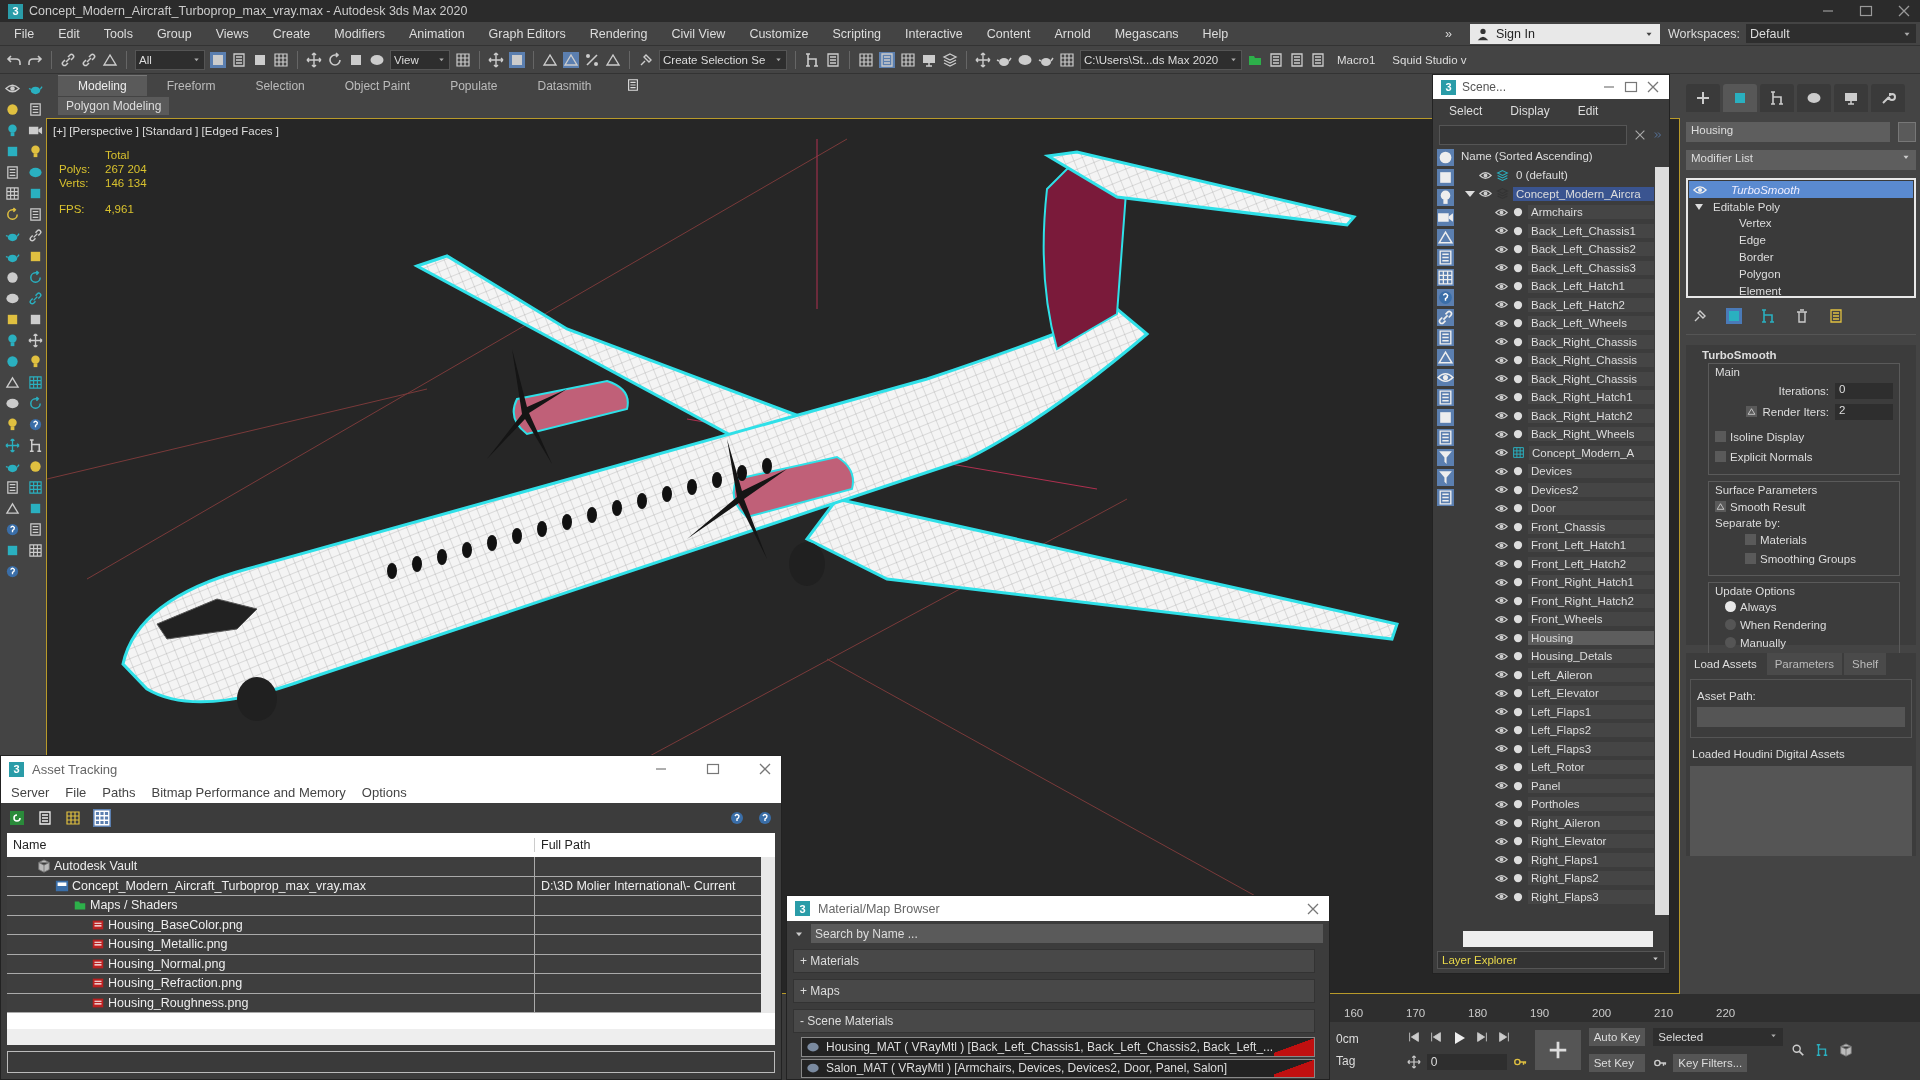  I want to click on column-header: Name, so click(271, 845).